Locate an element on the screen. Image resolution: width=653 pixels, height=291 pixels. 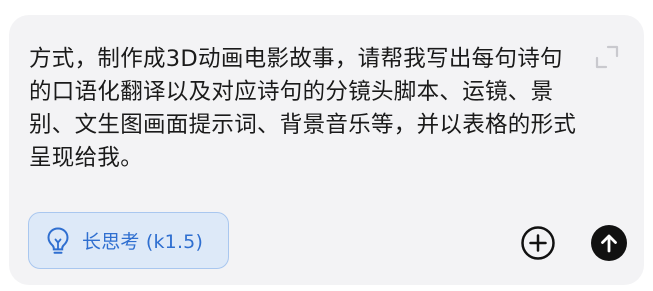
send-button is located at coordinates (609, 243).